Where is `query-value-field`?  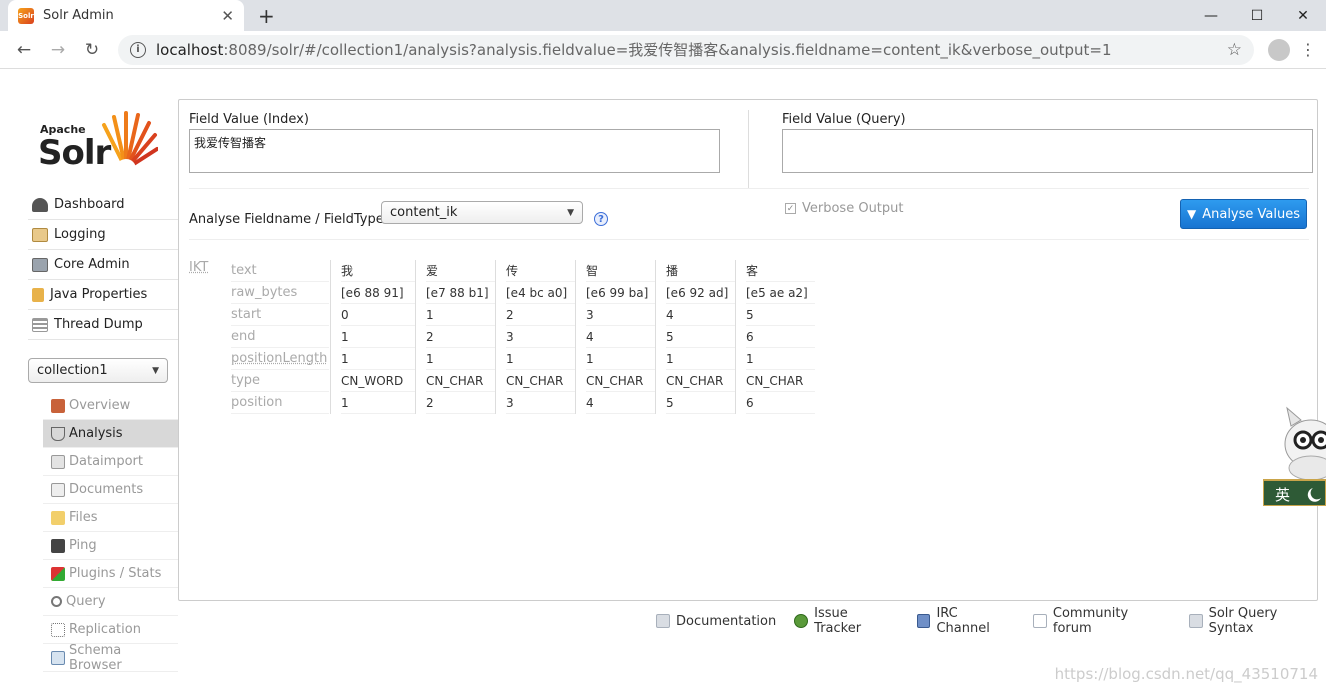
query-value-field is located at coordinates (1047, 151).